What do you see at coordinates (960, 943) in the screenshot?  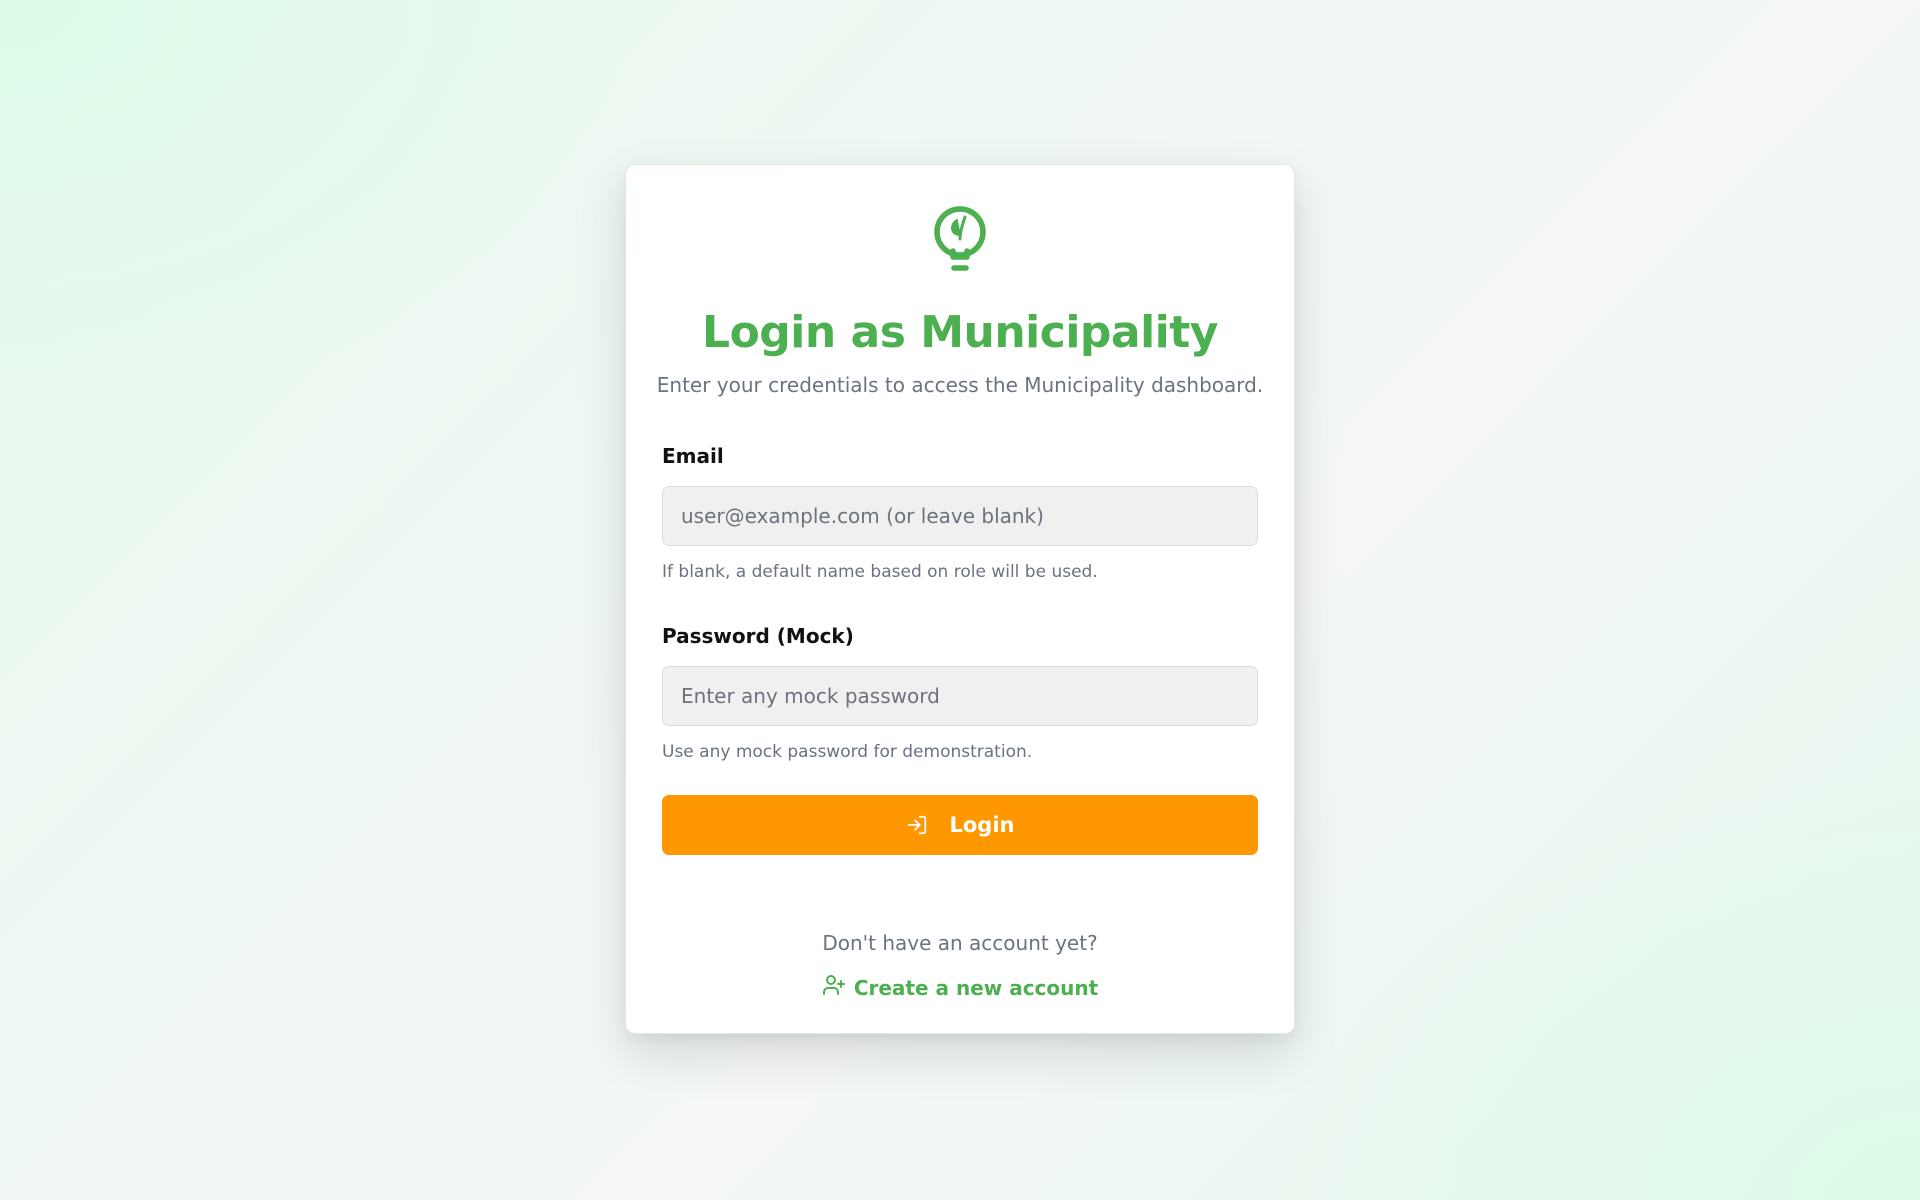 I see `signup-prompt: Don't have an account yet?` at bounding box center [960, 943].